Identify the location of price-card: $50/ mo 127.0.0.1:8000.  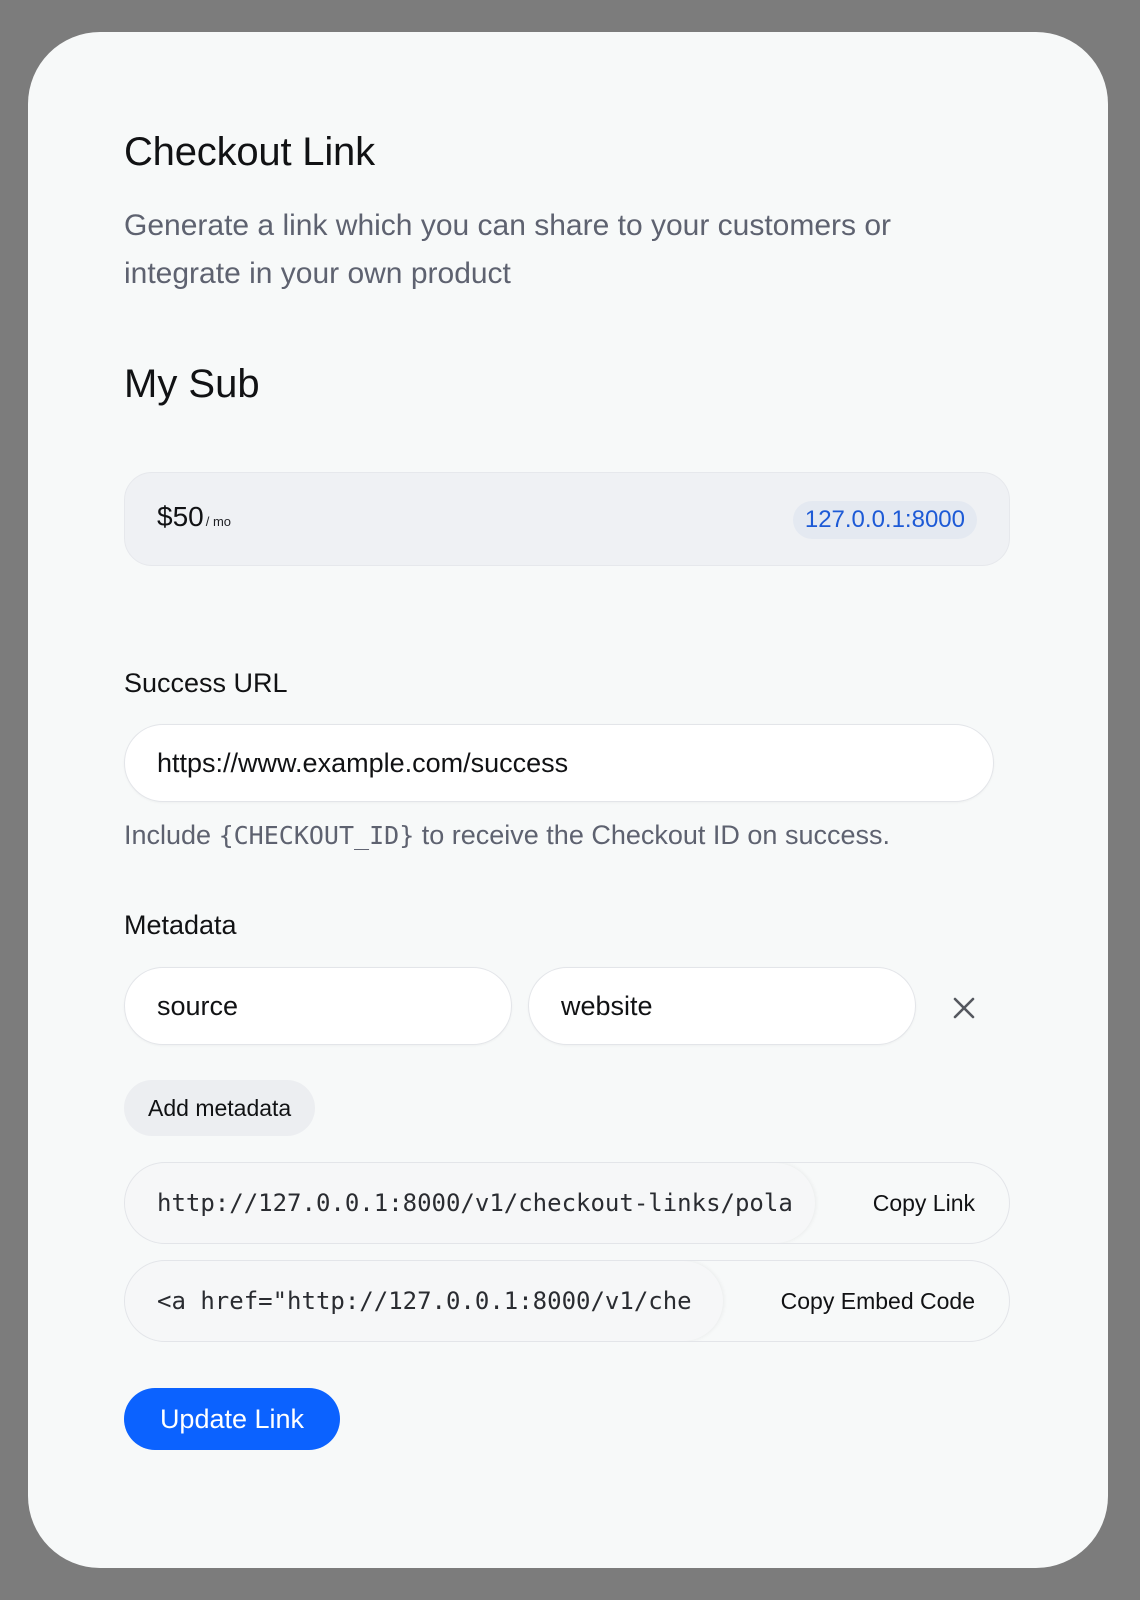
(567, 519).